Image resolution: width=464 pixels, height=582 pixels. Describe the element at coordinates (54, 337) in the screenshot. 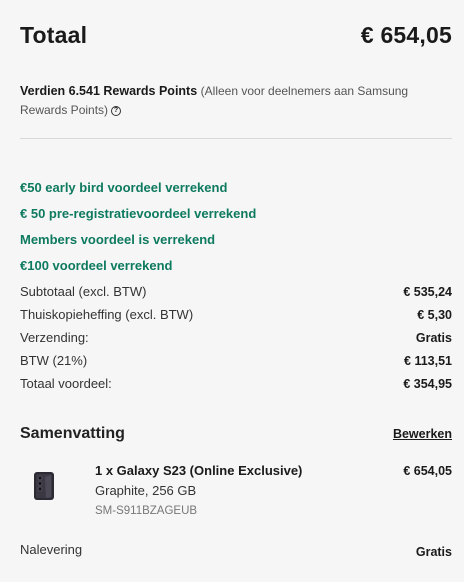

I see `price-line-label: Verzending:` at that location.